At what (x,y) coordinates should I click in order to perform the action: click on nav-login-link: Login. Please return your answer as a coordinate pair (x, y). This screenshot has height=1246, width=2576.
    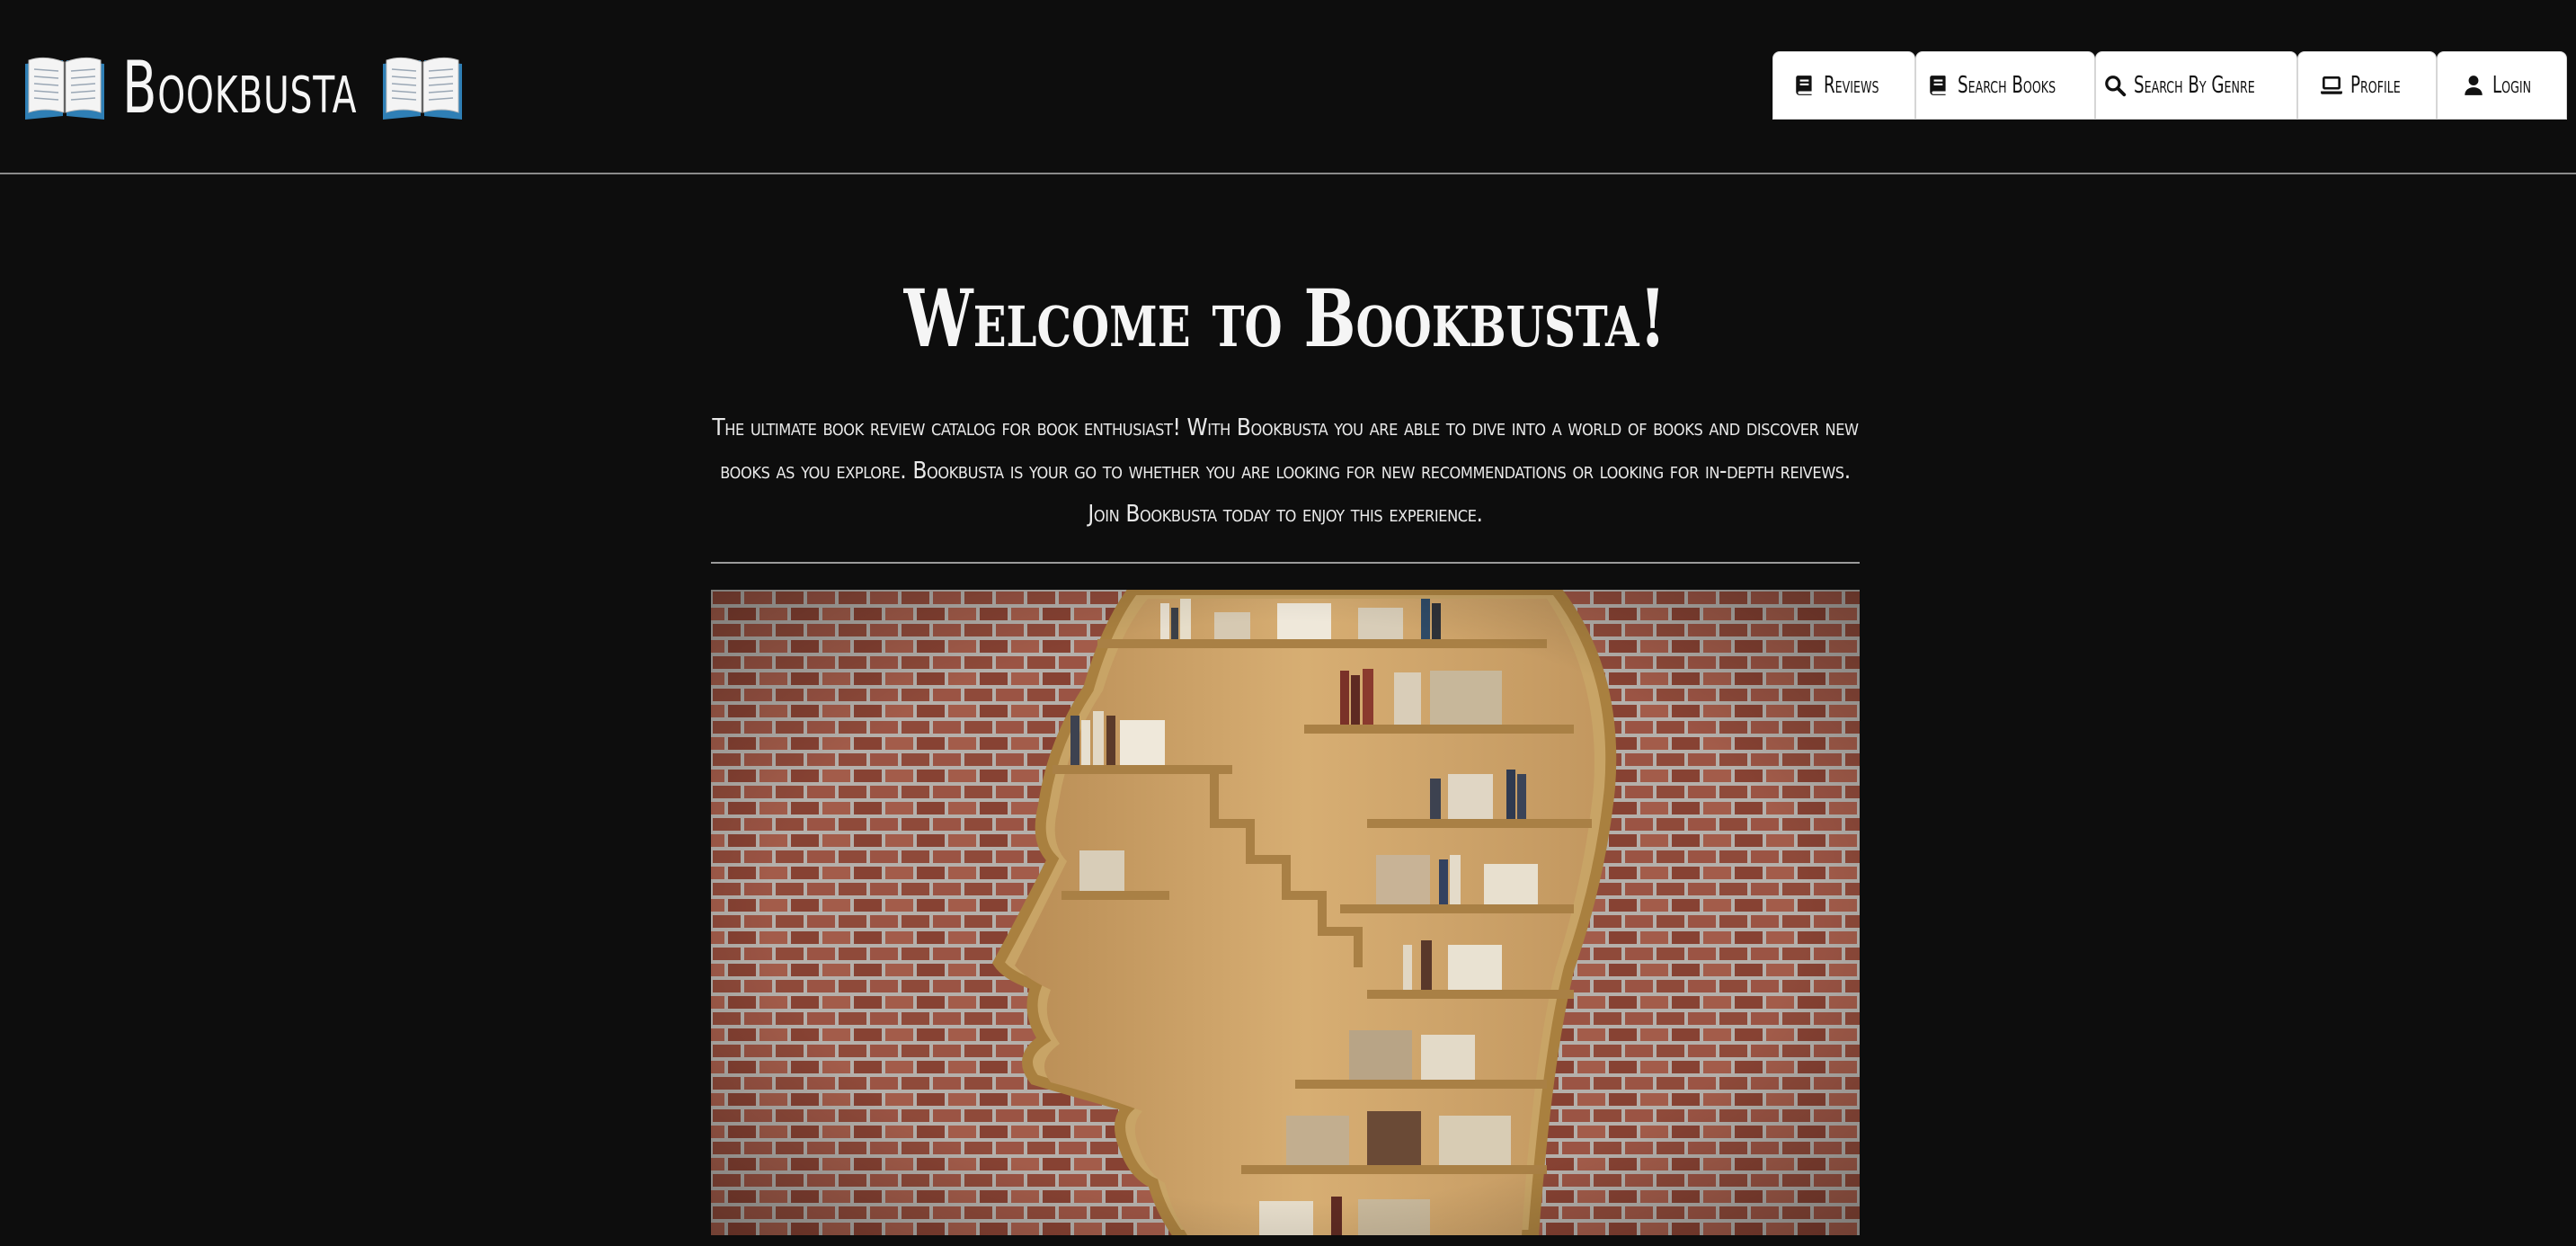
    Looking at the image, I should click on (2502, 86).